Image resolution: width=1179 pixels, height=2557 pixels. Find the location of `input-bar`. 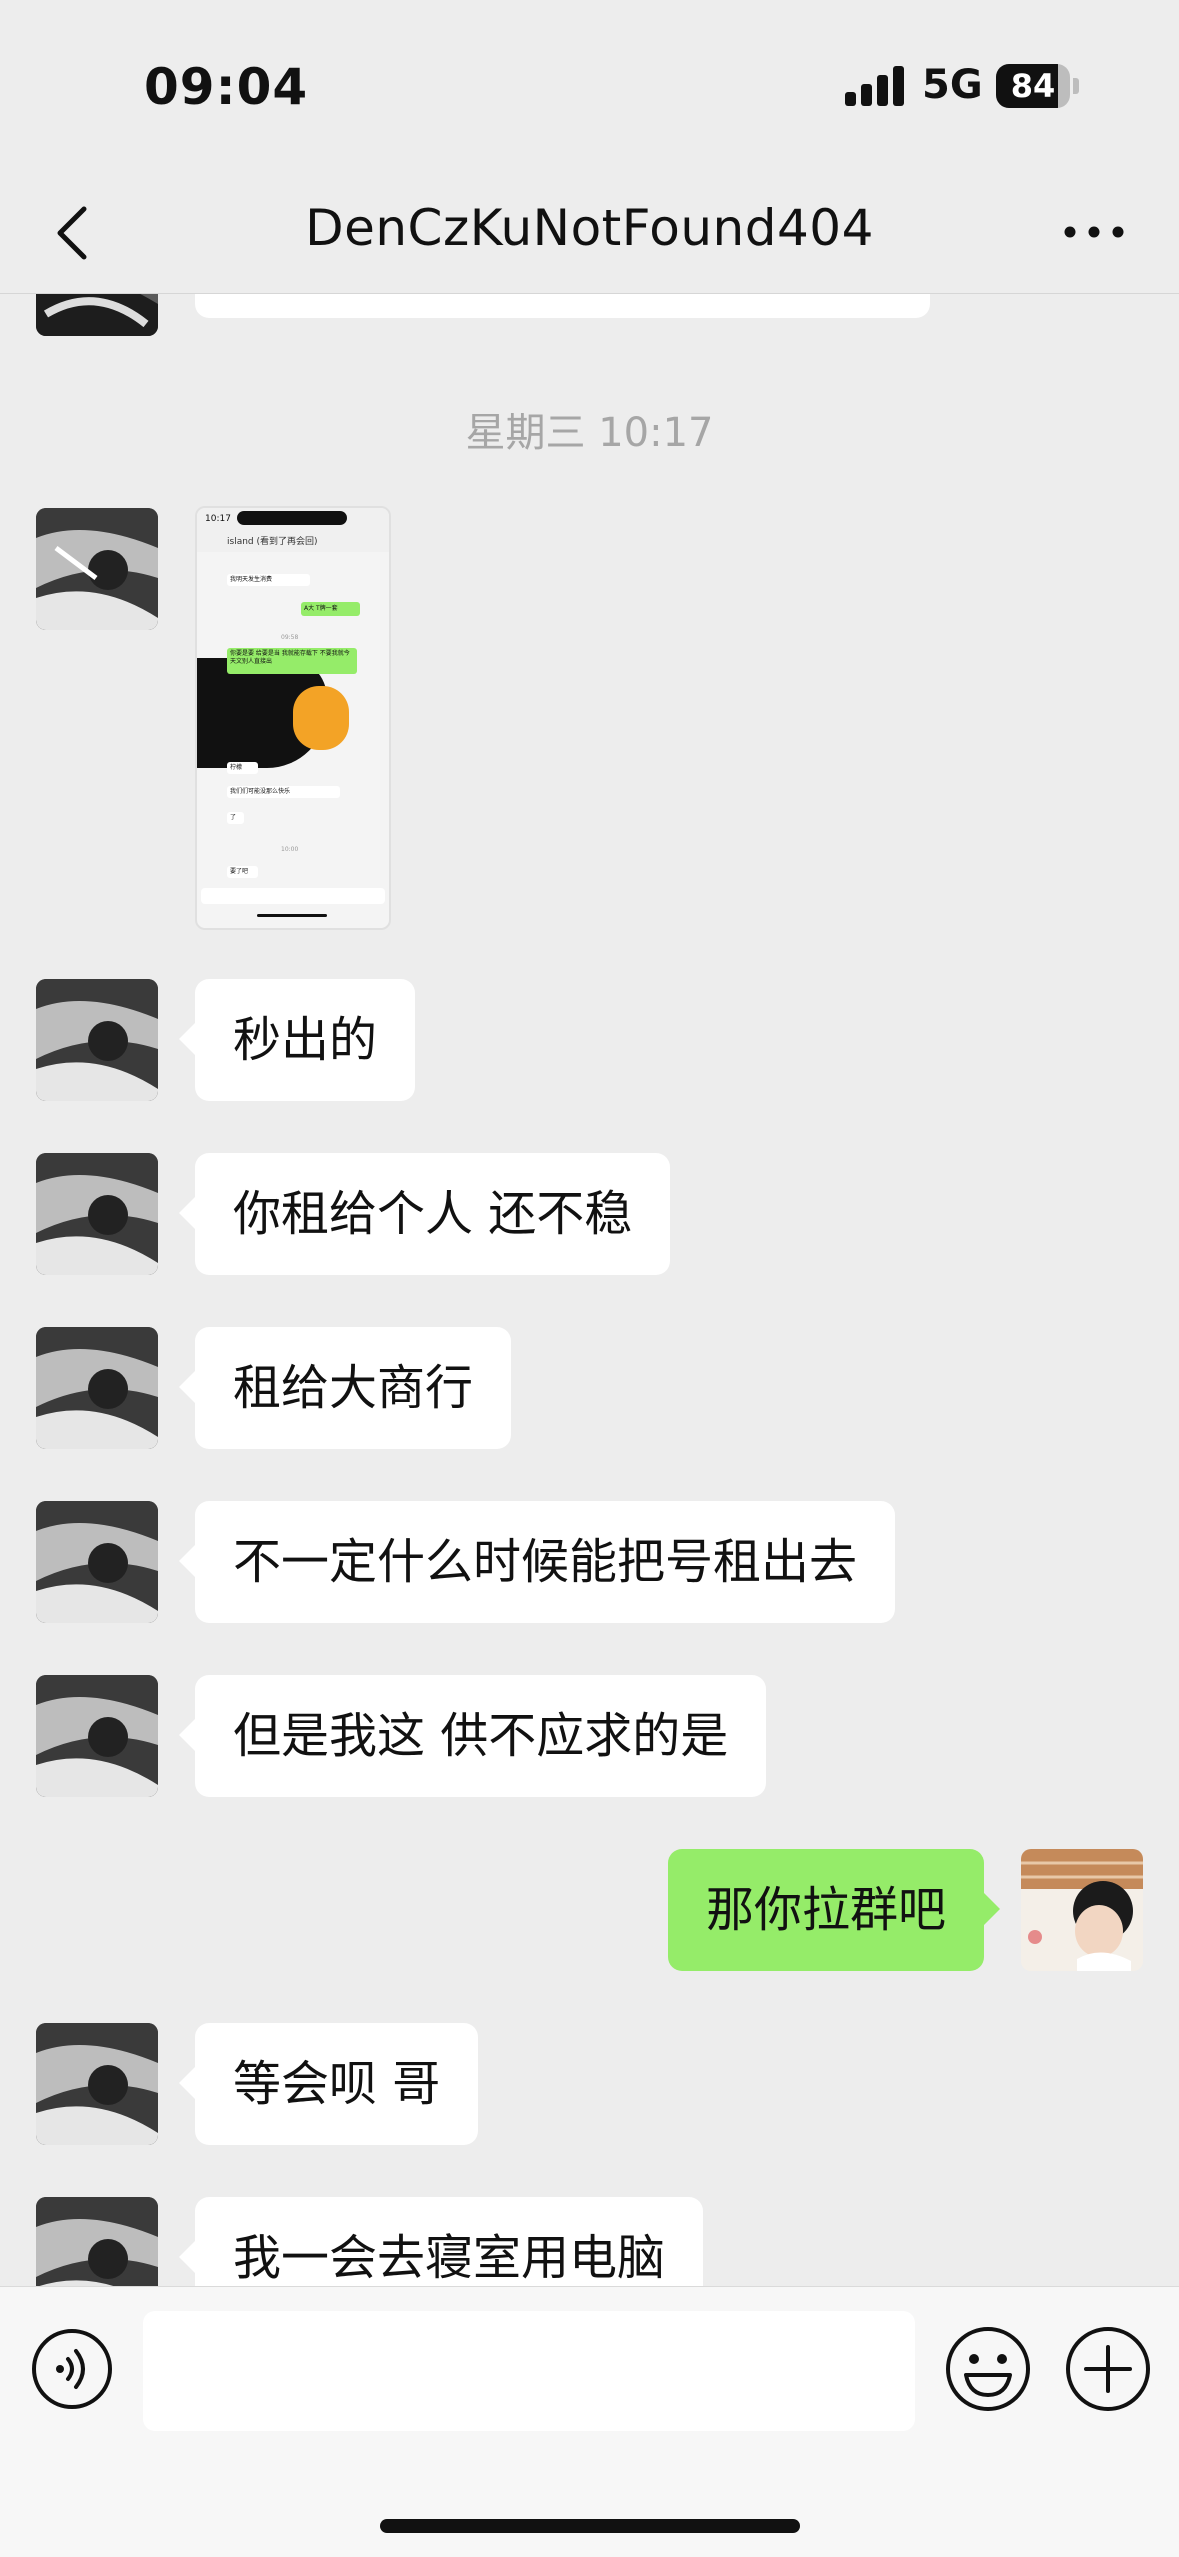

input-bar is located at coordinates (589, 2421).